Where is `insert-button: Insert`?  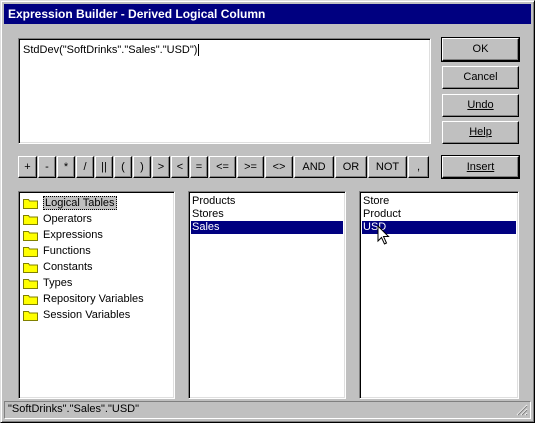
insert-button: Insert is located at coordinates (480, 167).